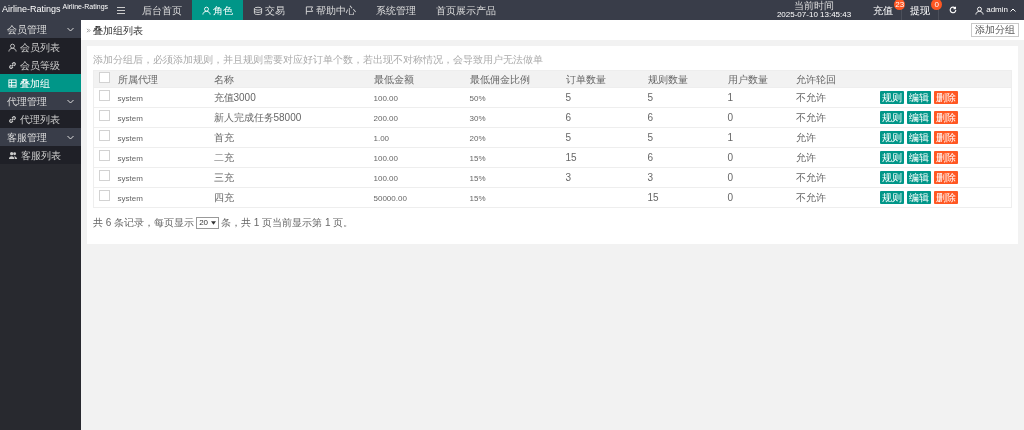  I want to click on table-cell: 3, so click(568, 177).